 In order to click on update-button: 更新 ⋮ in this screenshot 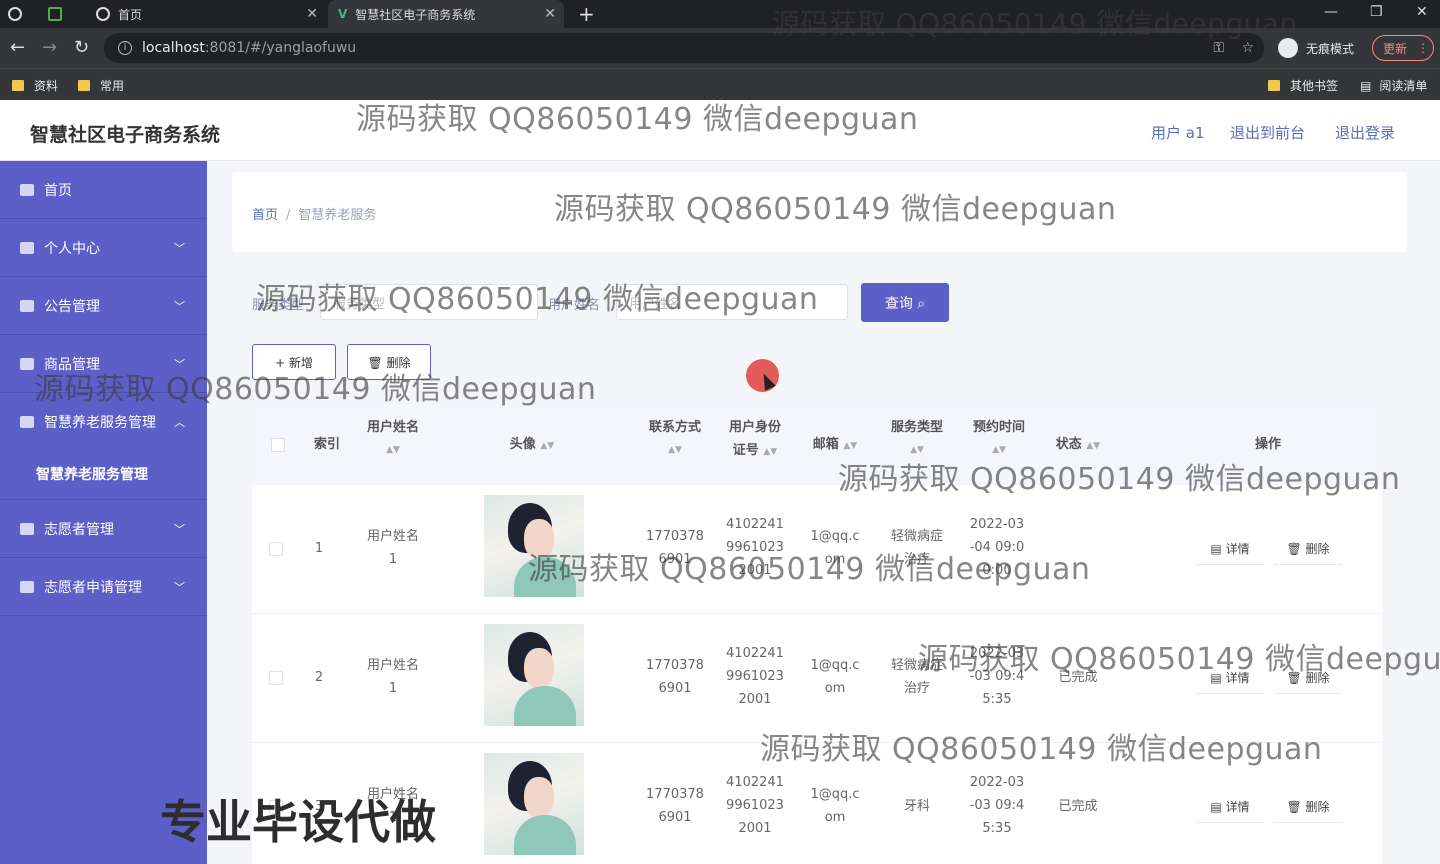, I will do `click(1403, 48)`.